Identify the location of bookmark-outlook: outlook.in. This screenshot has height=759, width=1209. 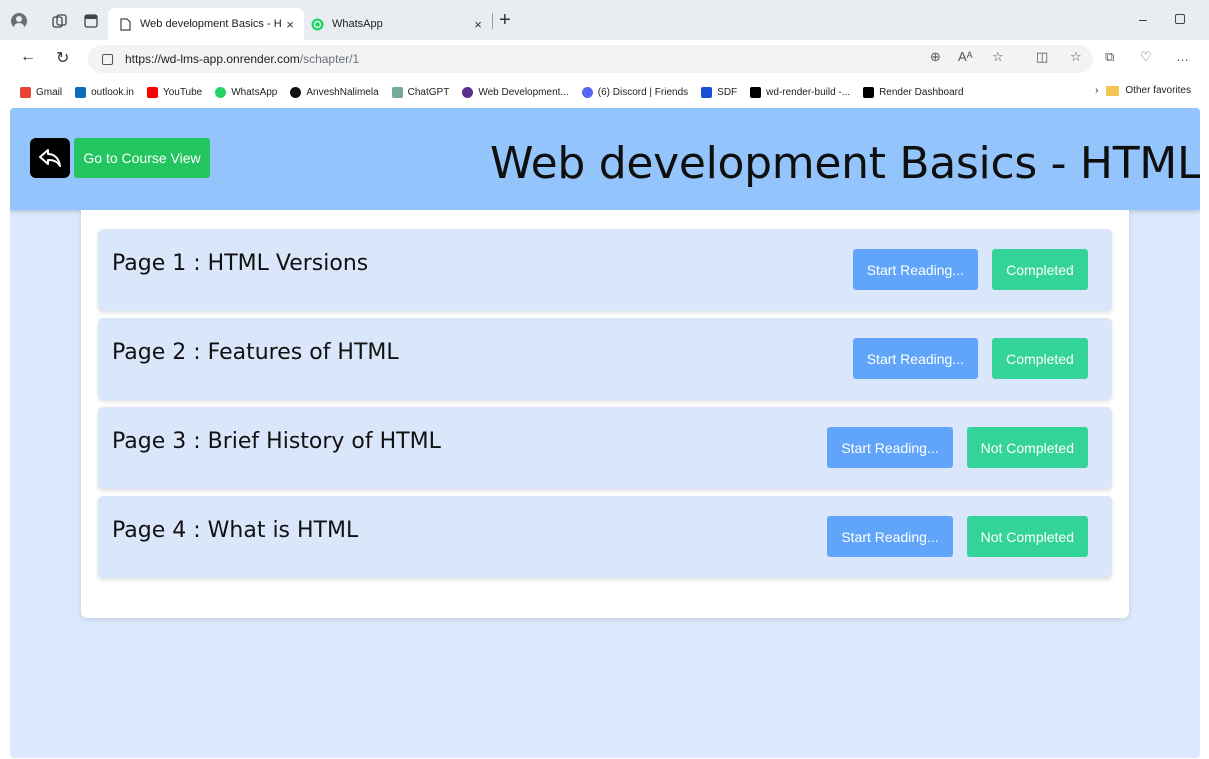
(104, 92).